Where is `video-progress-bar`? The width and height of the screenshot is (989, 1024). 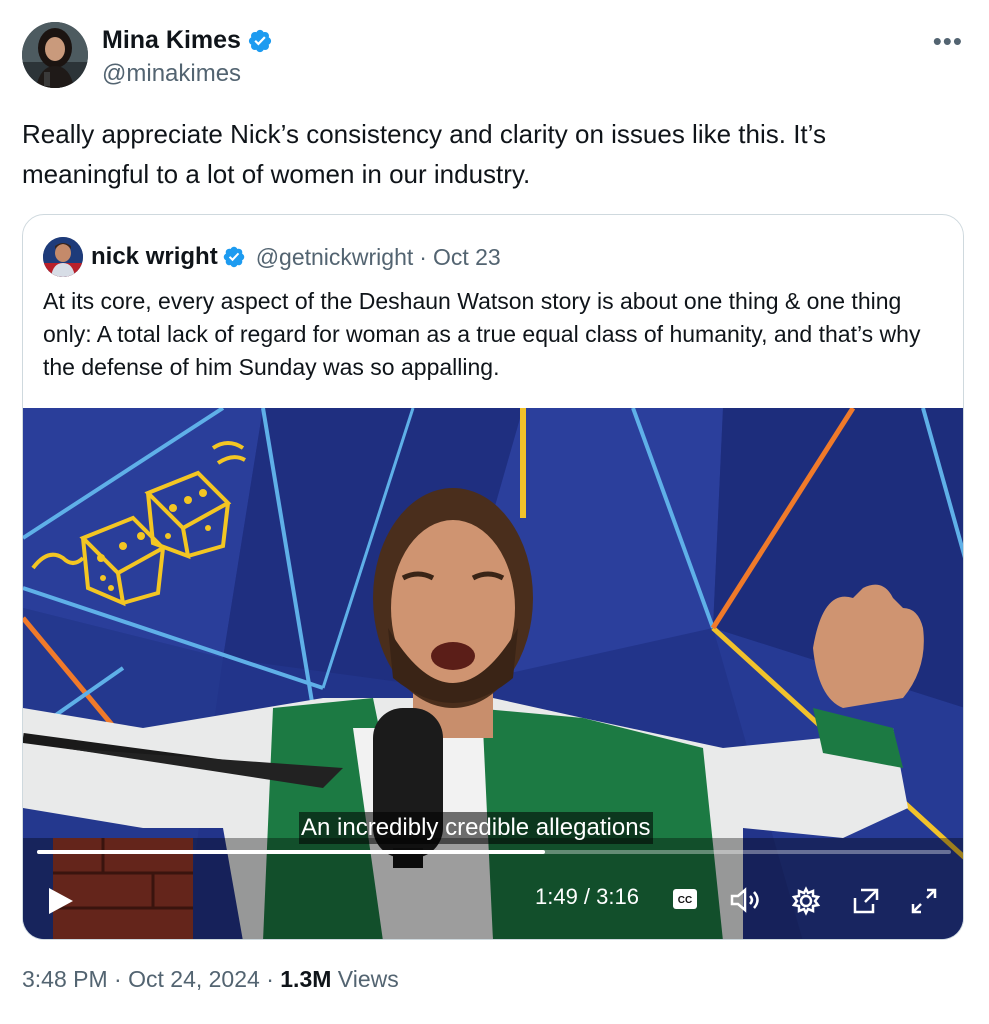
video-progress-bar is located at coordinates (494, 852).